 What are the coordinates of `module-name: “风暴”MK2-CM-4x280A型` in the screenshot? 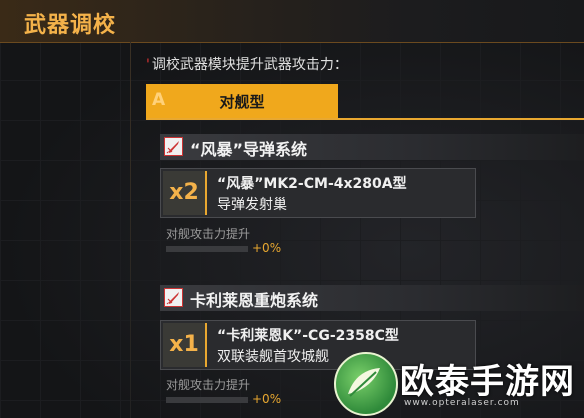 It's located at (312, 184).